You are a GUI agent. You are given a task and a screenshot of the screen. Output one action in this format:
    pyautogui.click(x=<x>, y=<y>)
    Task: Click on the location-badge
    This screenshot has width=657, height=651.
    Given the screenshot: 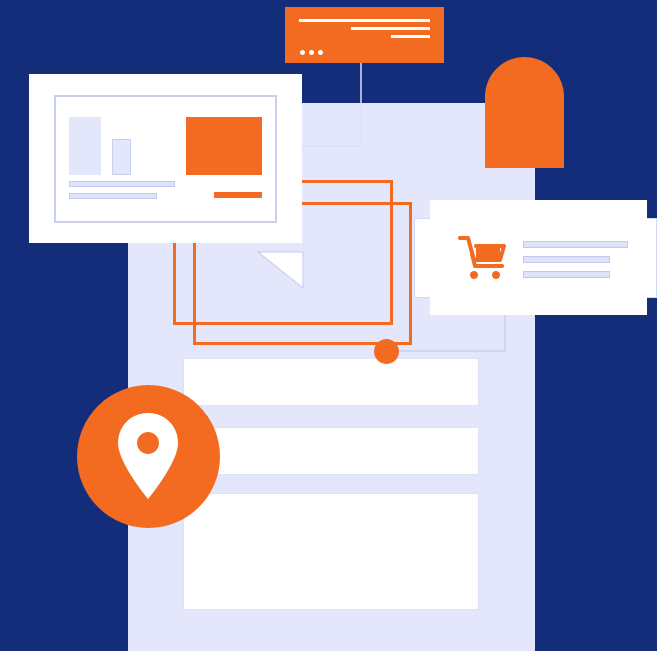 What is the action you would take?
    pyautogui.click(x=148, y=456)
    